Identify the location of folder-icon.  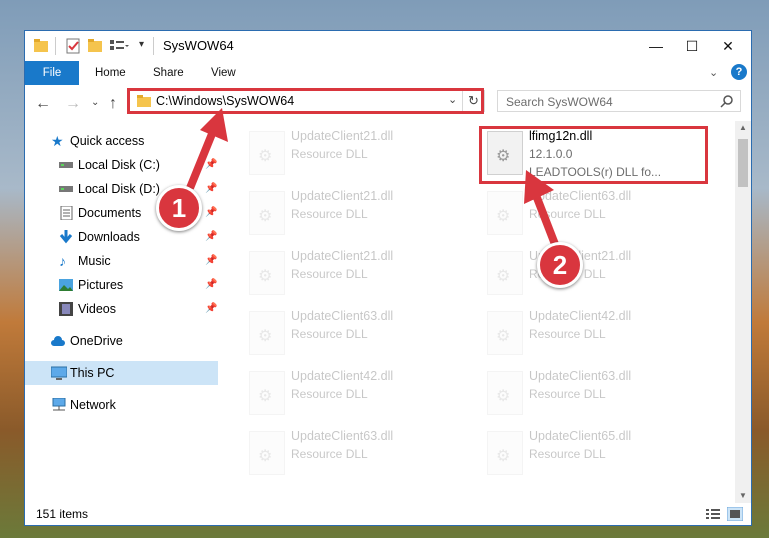
(41, 46).